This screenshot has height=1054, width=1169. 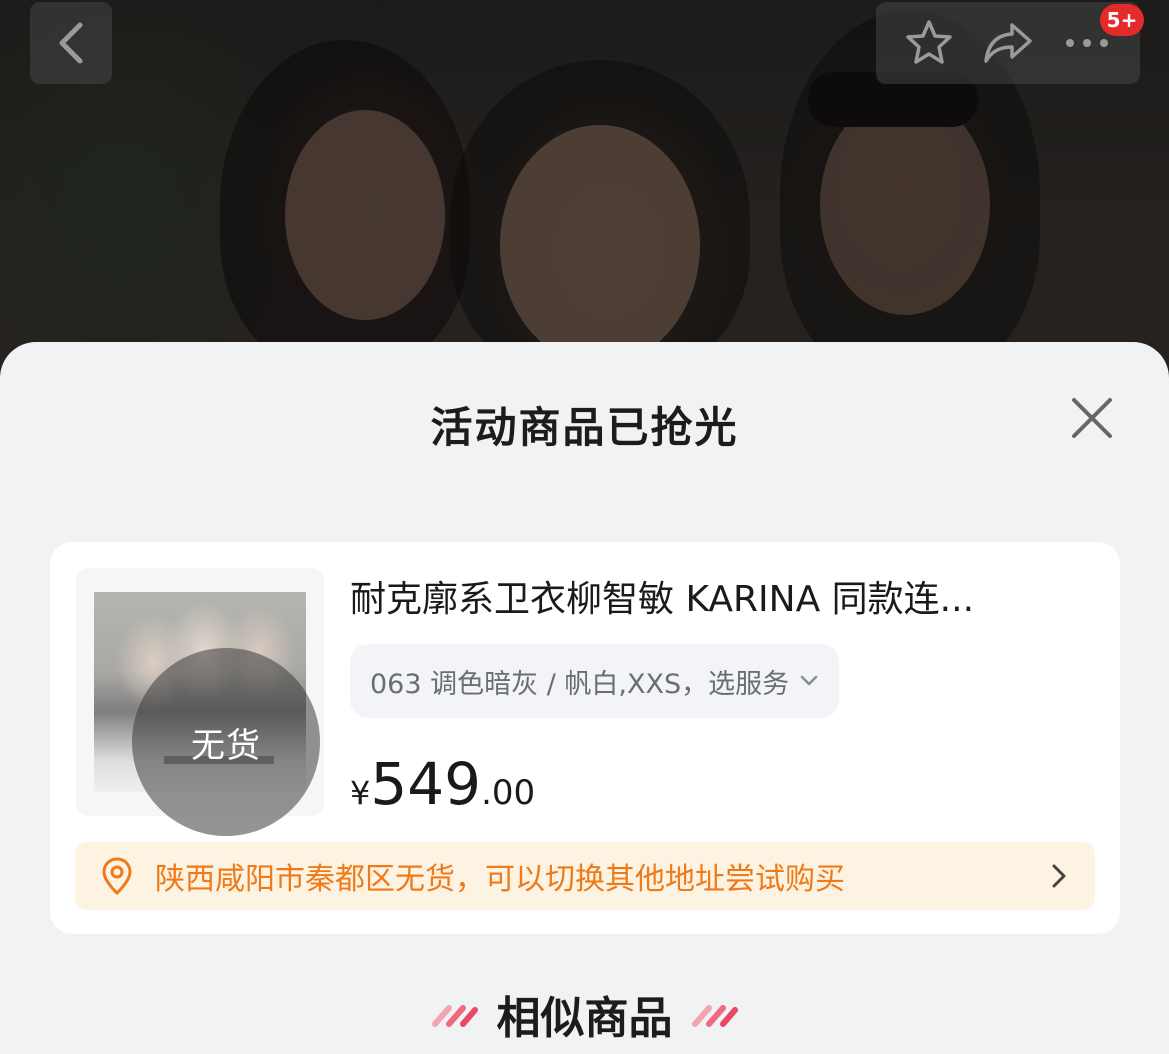 I want to click on more-dots-icon, so click(x=1086, y=43).